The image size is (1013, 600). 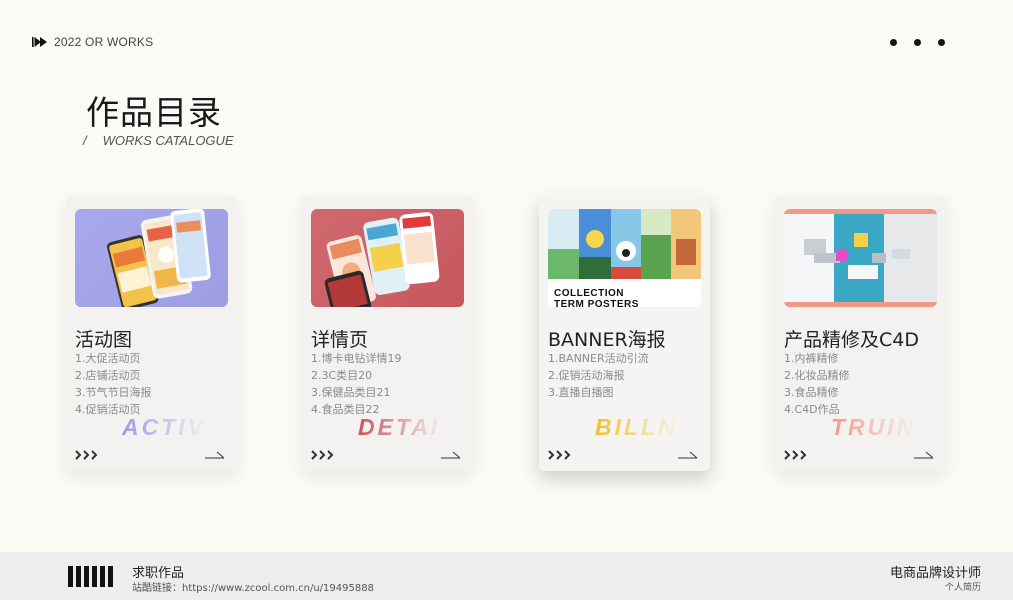 What do you see at coordinates (108, 358) in the screenshot?
I see `list-item: 1.大促活动页` at bounding box center [108, 358].